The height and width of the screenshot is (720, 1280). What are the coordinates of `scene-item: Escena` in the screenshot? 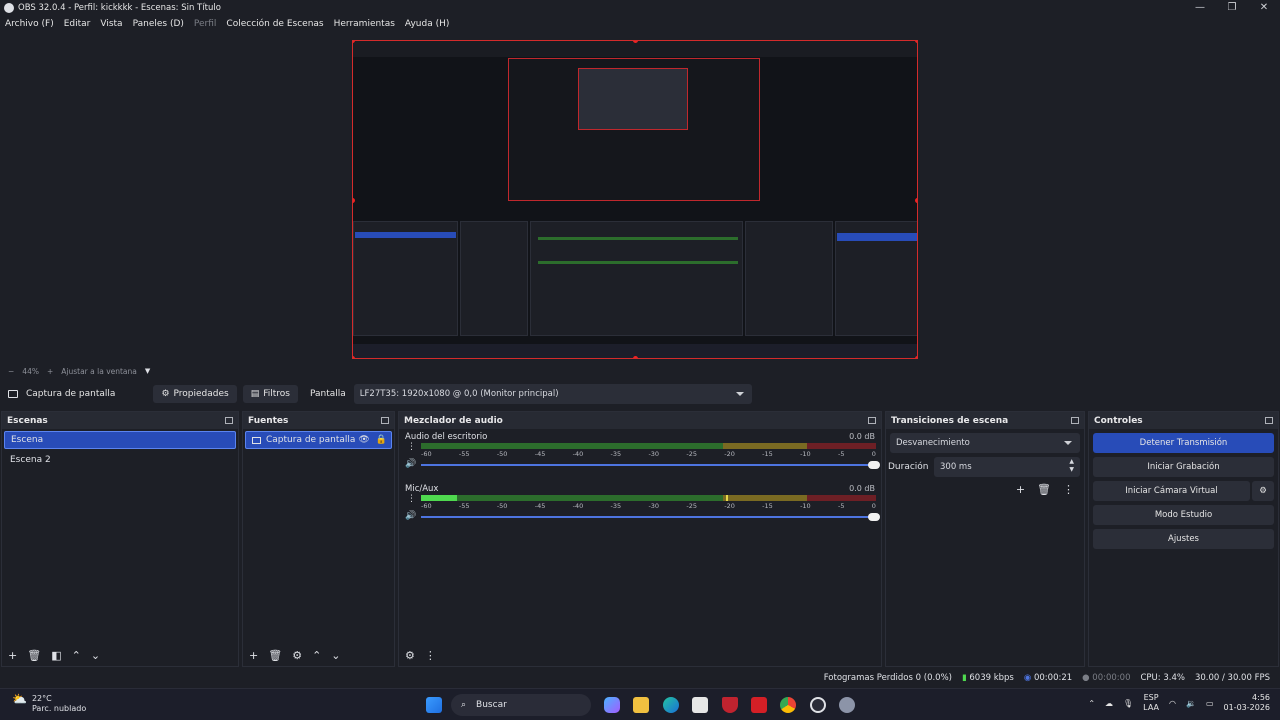 It's located at (120, 440).